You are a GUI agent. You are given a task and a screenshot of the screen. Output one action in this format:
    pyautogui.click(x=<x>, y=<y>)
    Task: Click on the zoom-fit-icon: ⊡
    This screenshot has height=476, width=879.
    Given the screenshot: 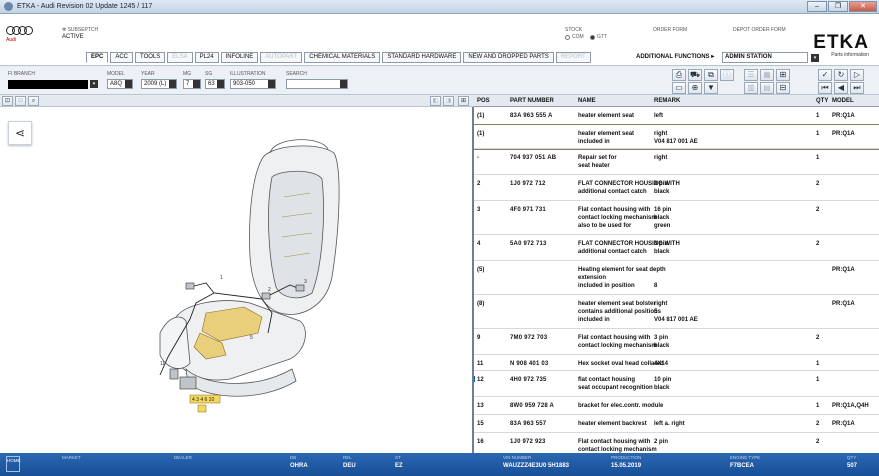 What is the action you would take?
    pyautogui.click(x=7, y=101)
    